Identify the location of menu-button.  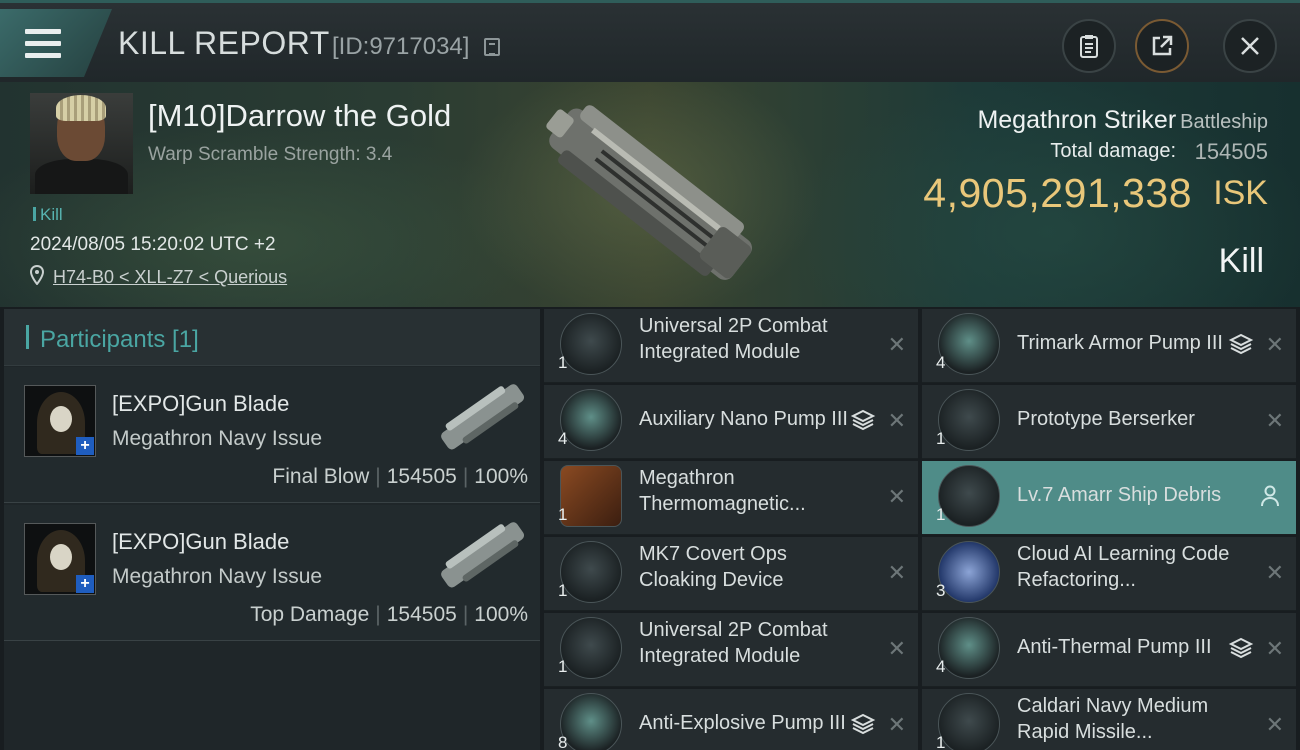
(56, 43).